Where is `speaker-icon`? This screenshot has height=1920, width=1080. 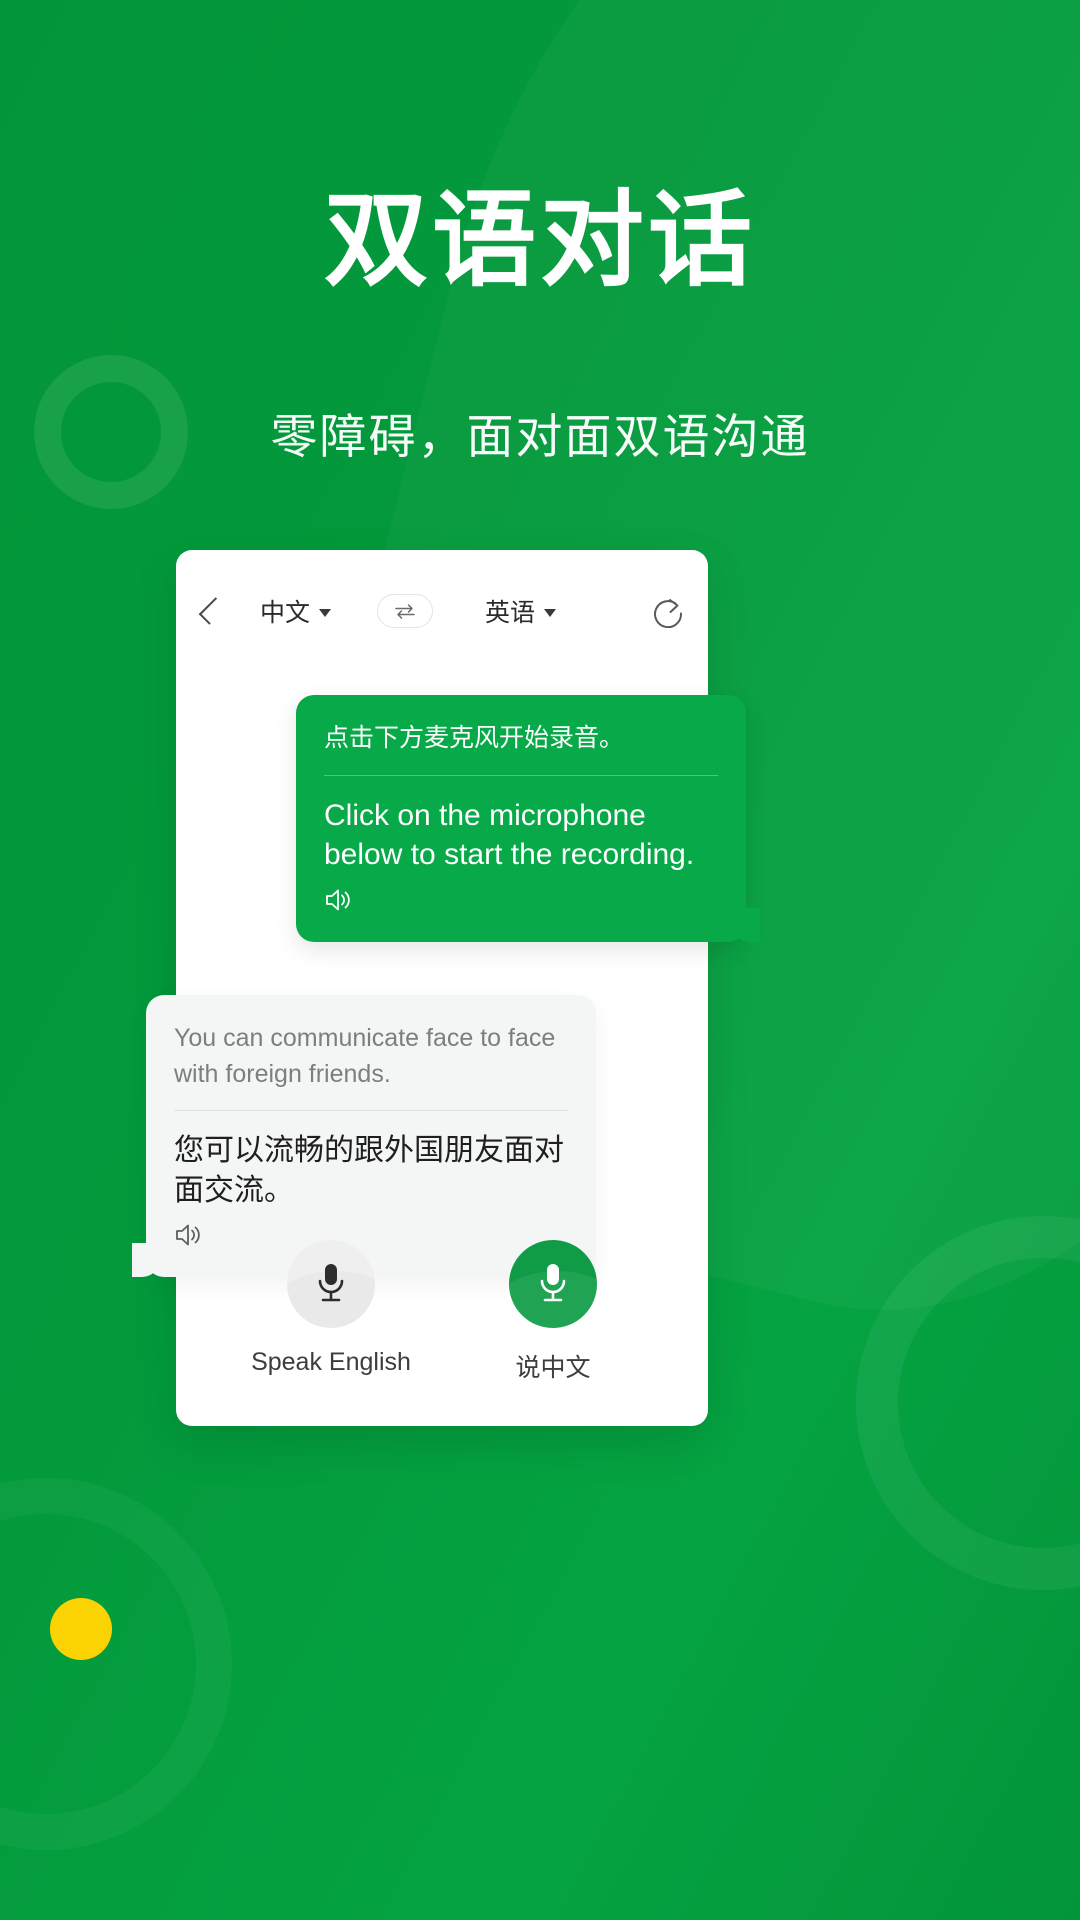
speaker-icon is located at coordinates (338, 900).